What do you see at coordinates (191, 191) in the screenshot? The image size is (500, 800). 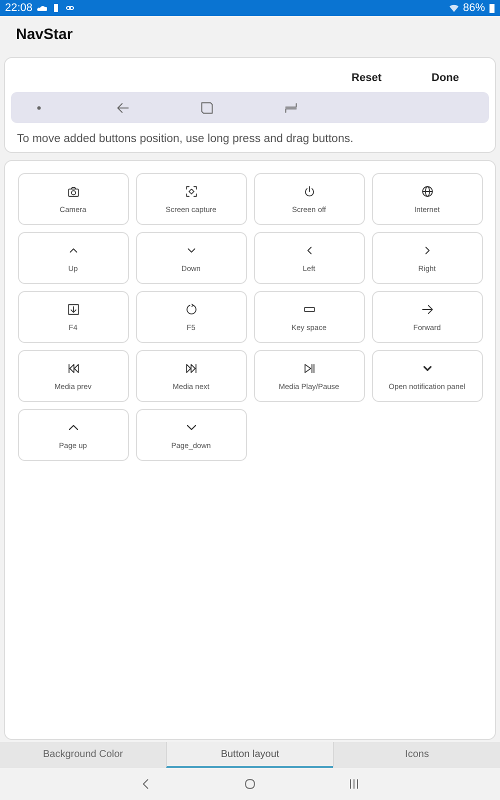 I see `screenshot-icon` at bounding box center [191, 191].